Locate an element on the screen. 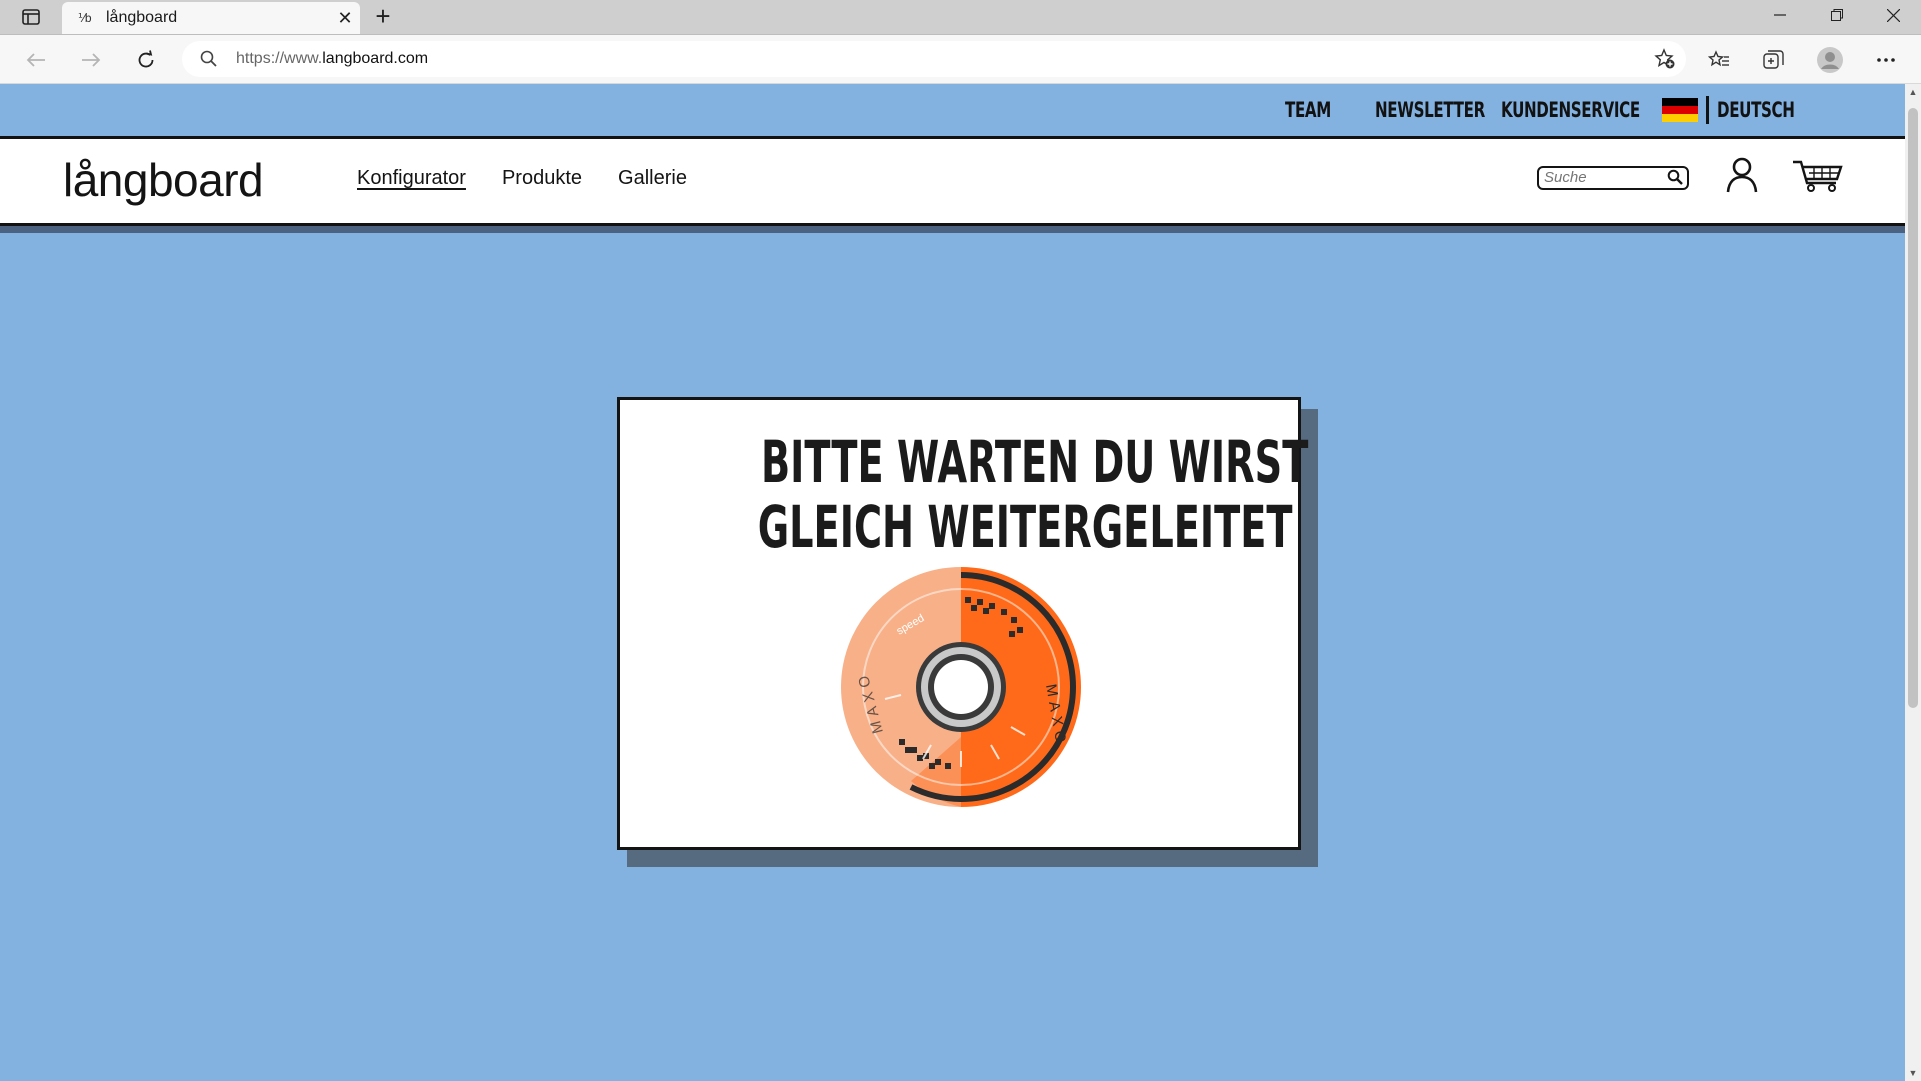 The width and height of the screenshot is (1921, 1081). restore-icon is located at coordinates (1837, 15).